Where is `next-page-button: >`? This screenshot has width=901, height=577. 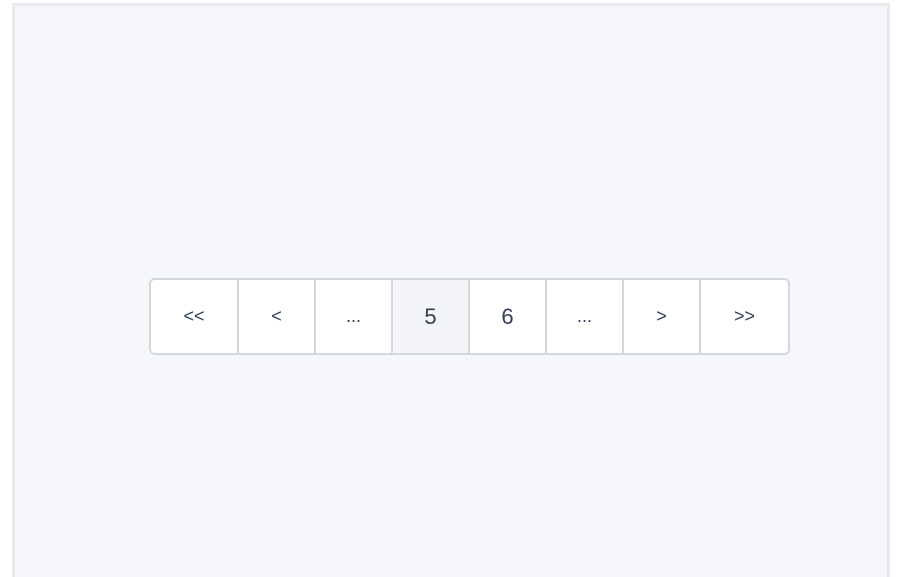
next-page-button: > is located at coordinates (662, 316).